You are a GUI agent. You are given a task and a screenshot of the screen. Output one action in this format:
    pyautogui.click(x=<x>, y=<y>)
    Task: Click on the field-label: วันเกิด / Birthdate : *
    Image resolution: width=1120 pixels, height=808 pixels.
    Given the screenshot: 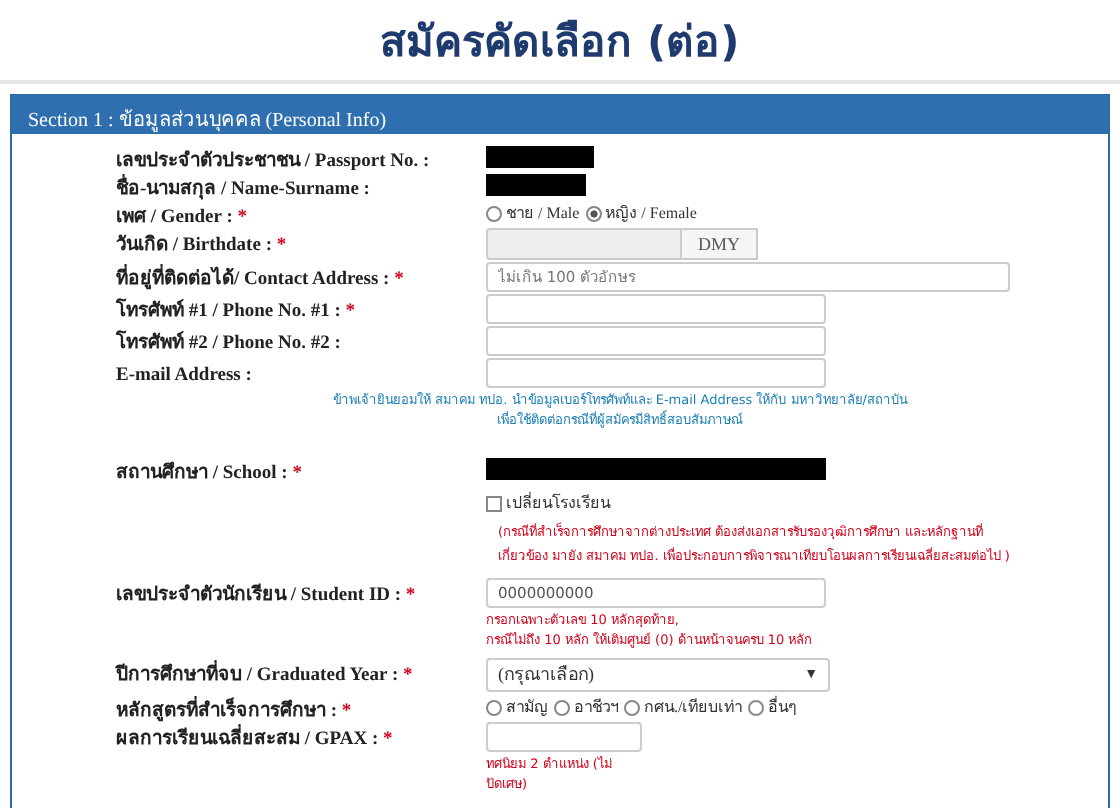 What is the action you would take?
    pyautogui.click(x=201, y=246)
    